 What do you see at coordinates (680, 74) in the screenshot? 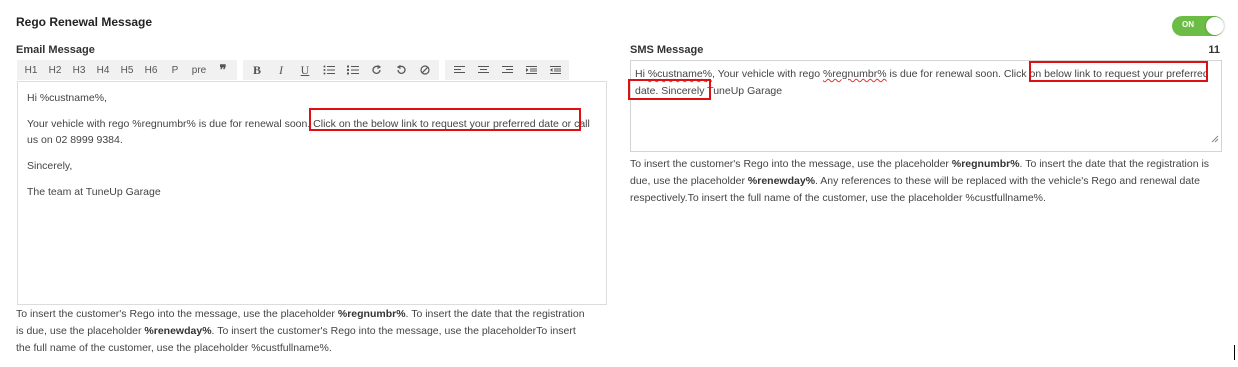
I see `sms-placeholder-custname: %custname%` at bounding box center [680, 74].